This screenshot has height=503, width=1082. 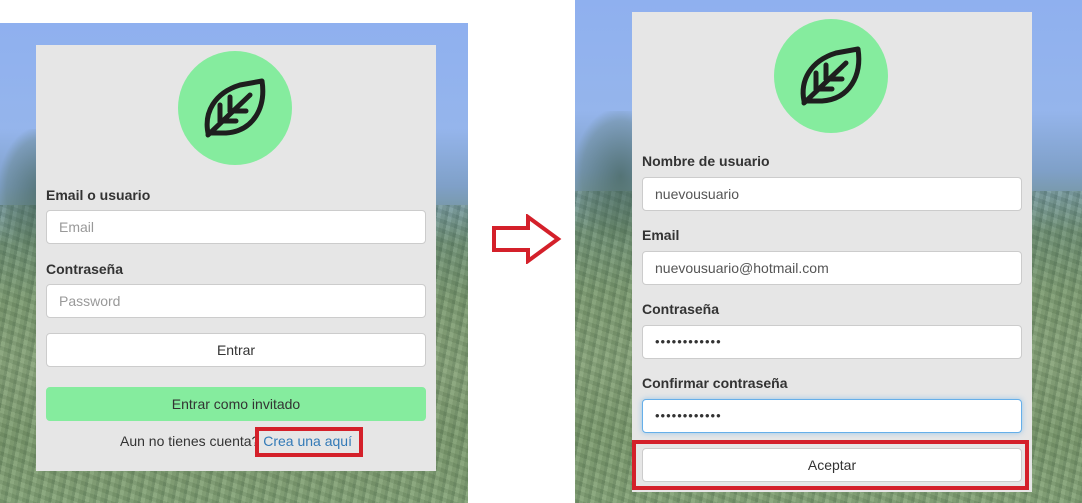 I want to click on right-arrow-icon, so click(x=527, y=239).